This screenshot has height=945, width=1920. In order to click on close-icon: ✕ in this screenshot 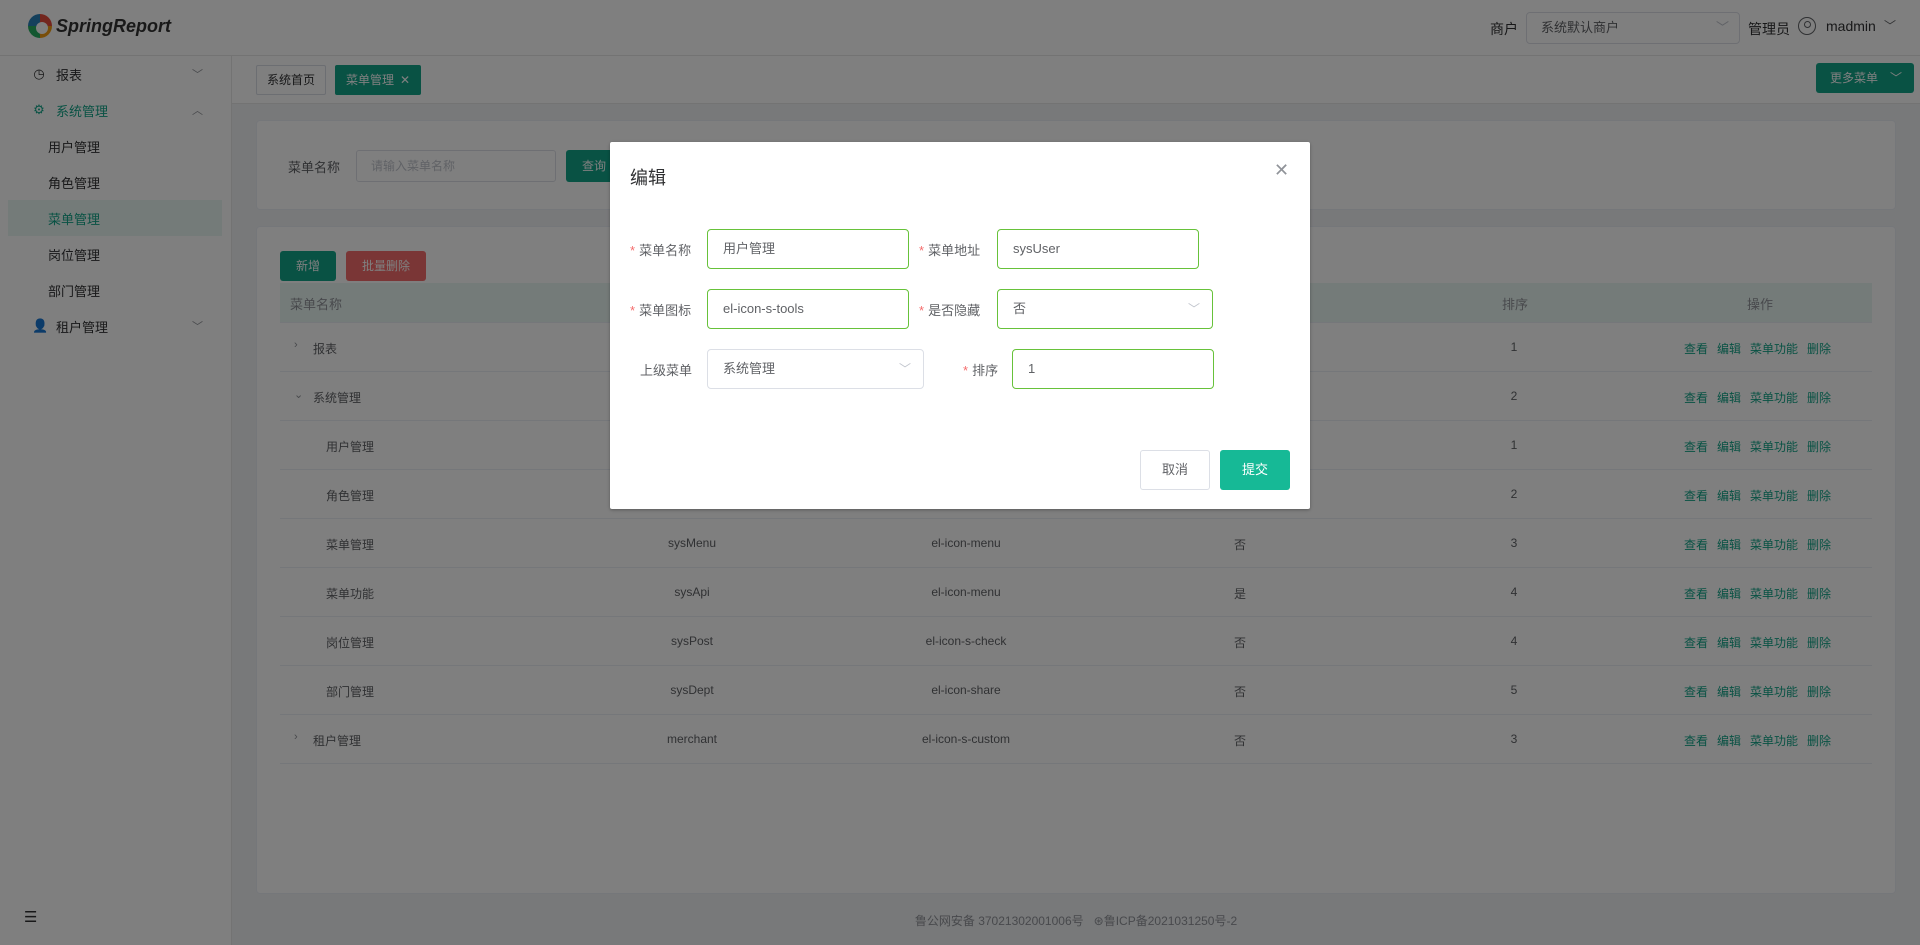, I will do `click(1281, 170)`.